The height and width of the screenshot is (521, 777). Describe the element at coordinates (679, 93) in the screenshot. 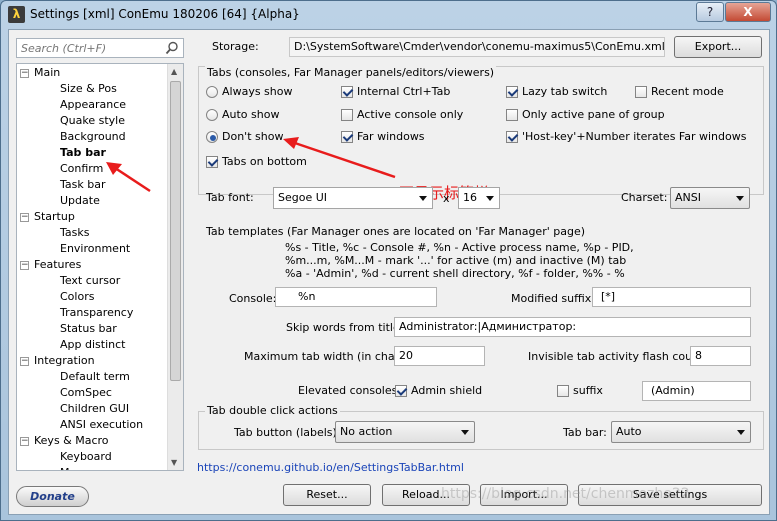

I see `recent-mode-checkbox: Recent mode` at that location.